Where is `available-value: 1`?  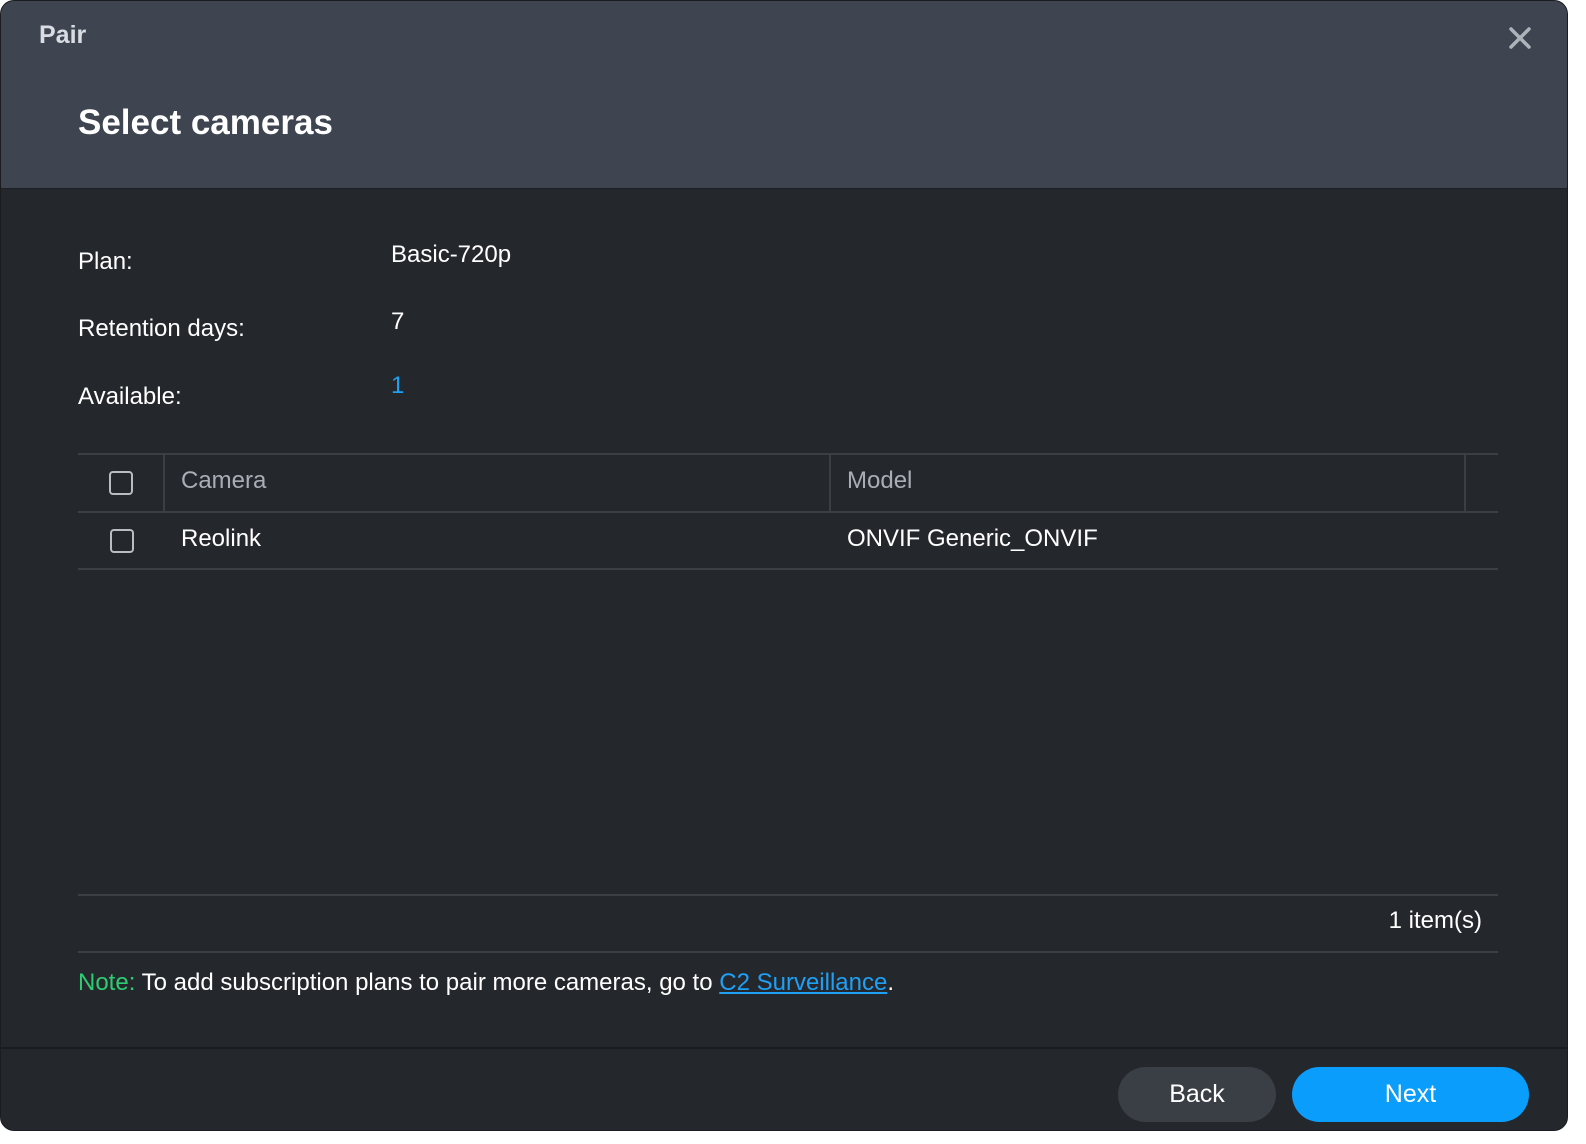 available-value: 1 is located at coordinates (398, 385).